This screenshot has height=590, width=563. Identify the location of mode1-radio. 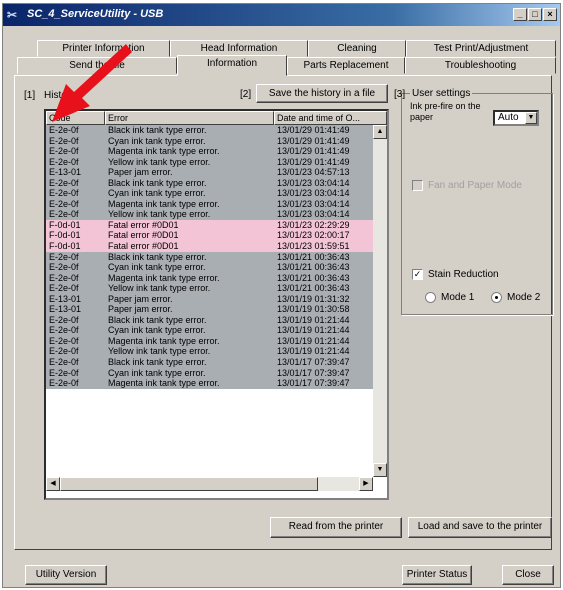
(430, 297).